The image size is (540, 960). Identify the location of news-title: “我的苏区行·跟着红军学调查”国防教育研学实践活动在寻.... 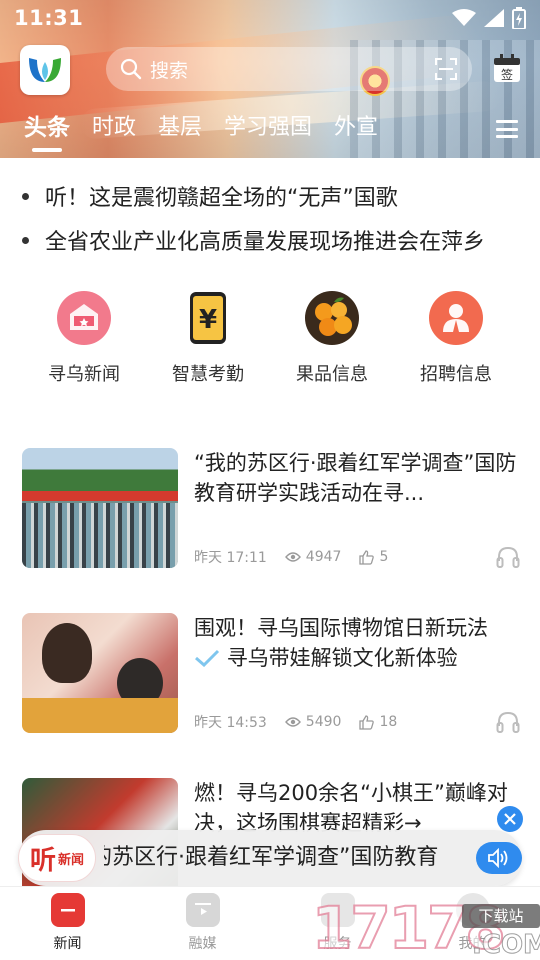
(355, 478).